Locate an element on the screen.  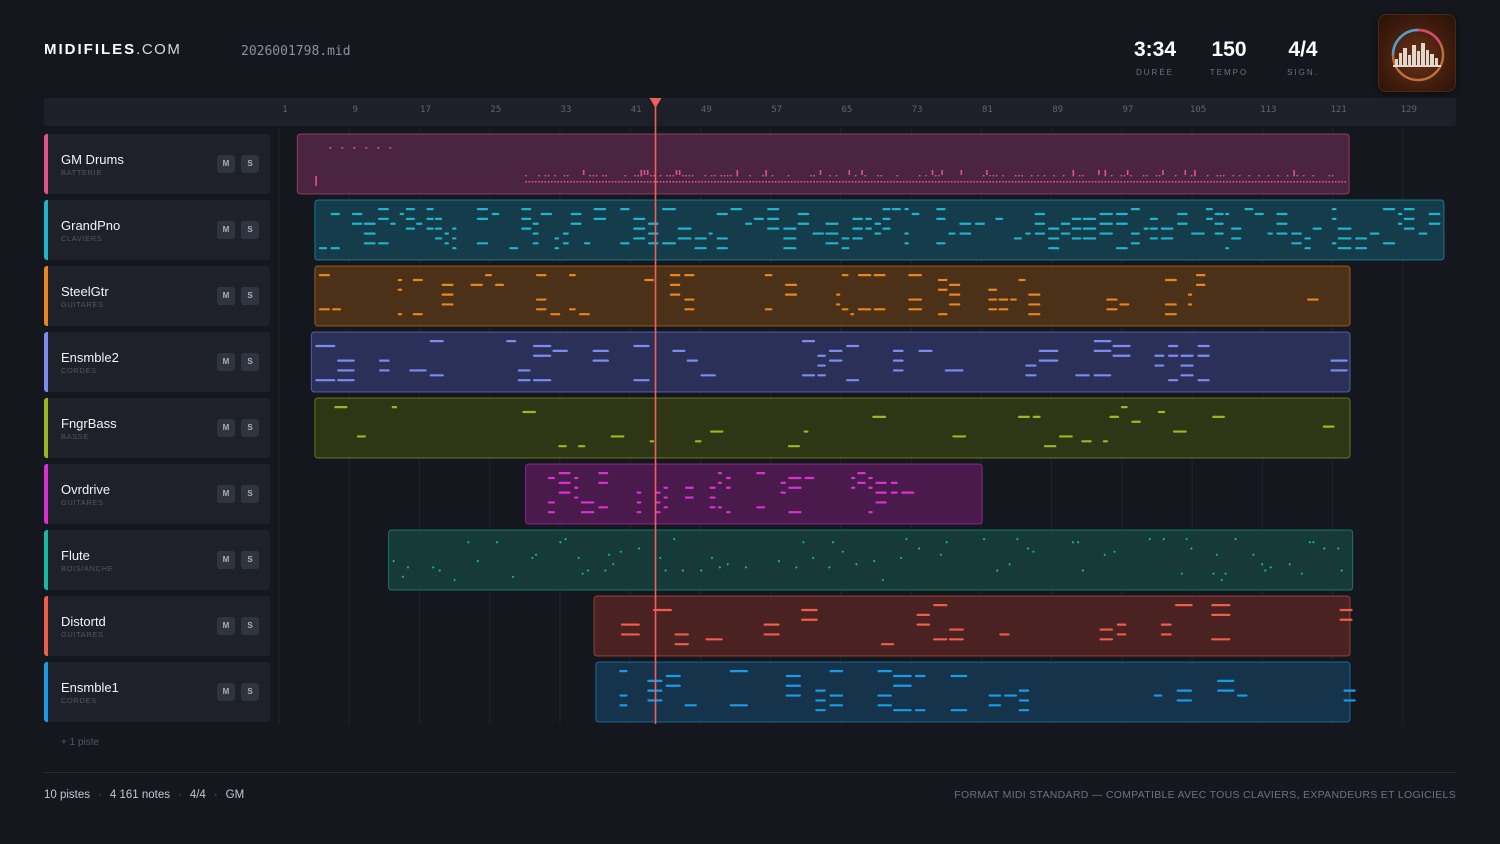
clip-gm-drums is located at coordinates (823, 164).